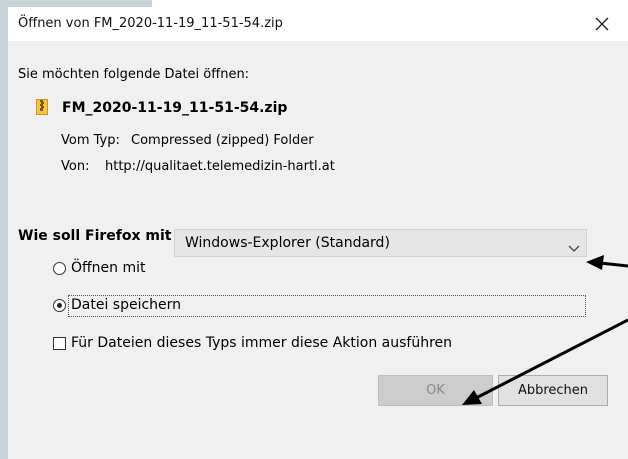 The width and height of the screenshot is (628, 459). What do you see at coordinates (318, 24) in the screenshot?
I see `title-bar: Öffnen von FM_2020-11-19_11-51-54.zip` at bounding box center [318, 24].